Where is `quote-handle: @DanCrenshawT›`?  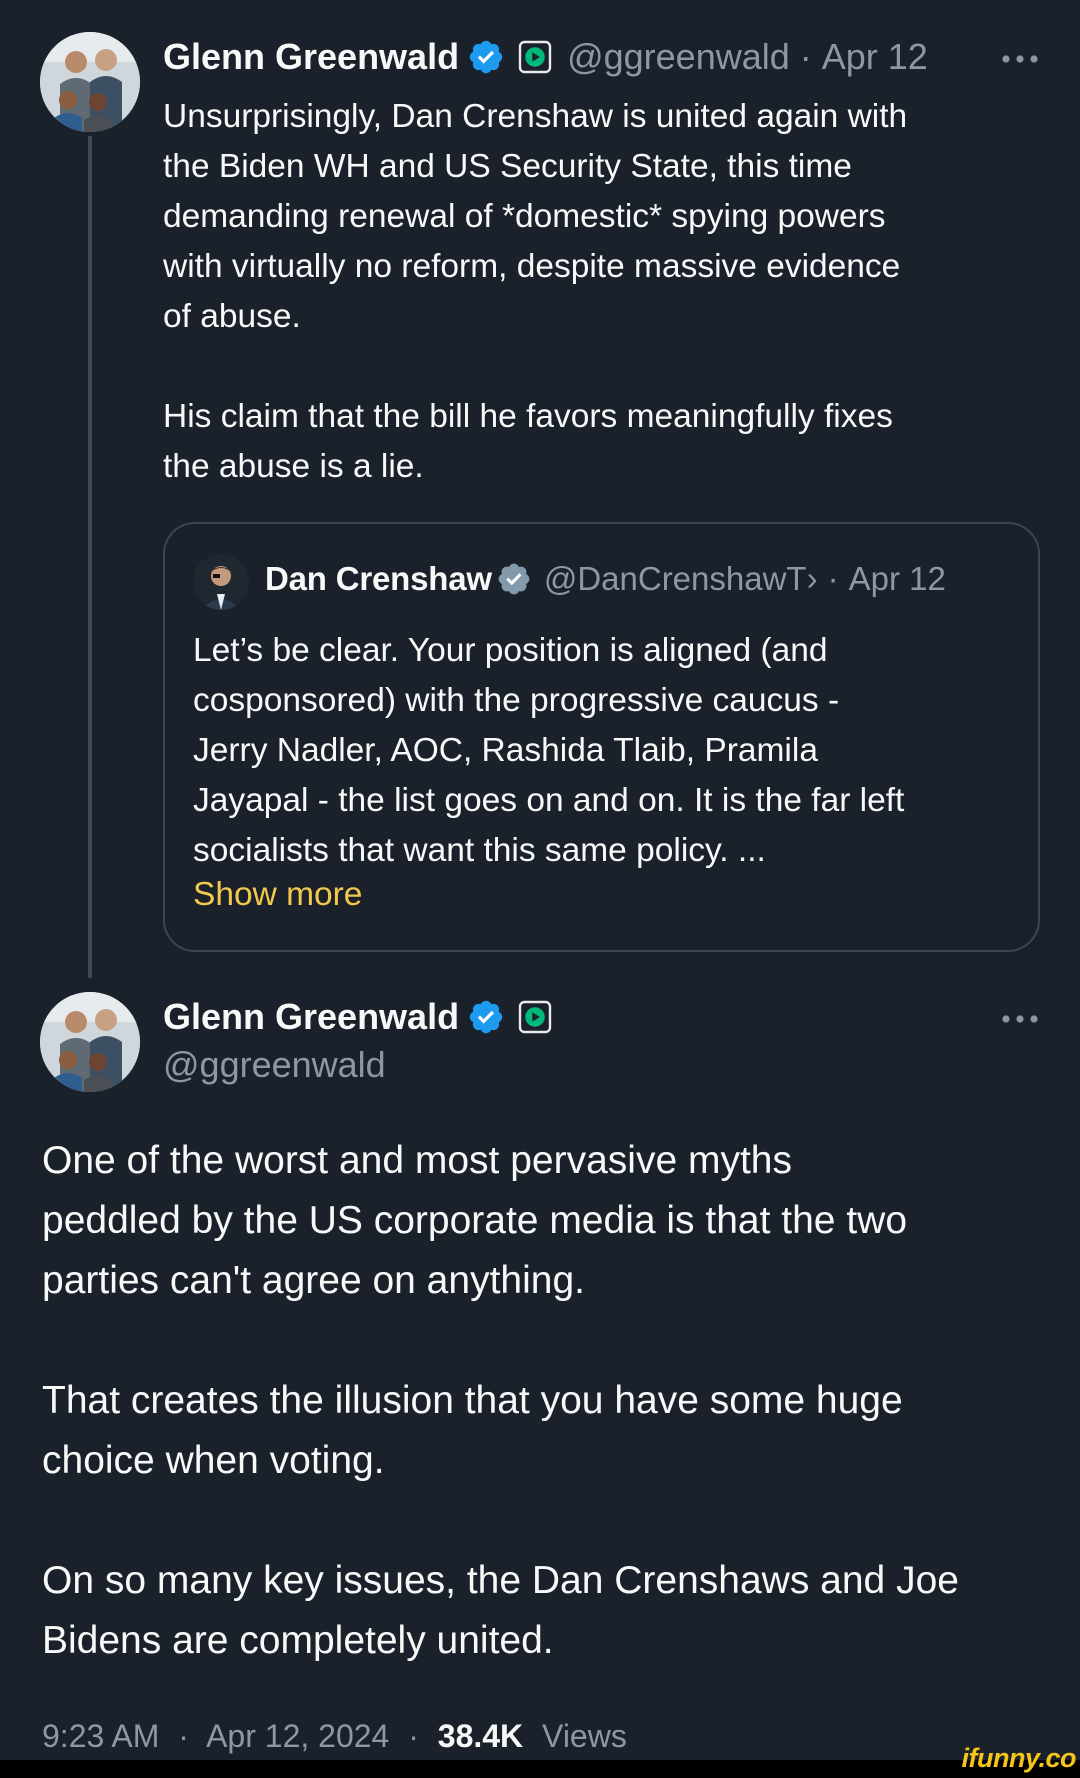
quote-handle: @DanCrenshawT› is located at coordinates (681, 579).